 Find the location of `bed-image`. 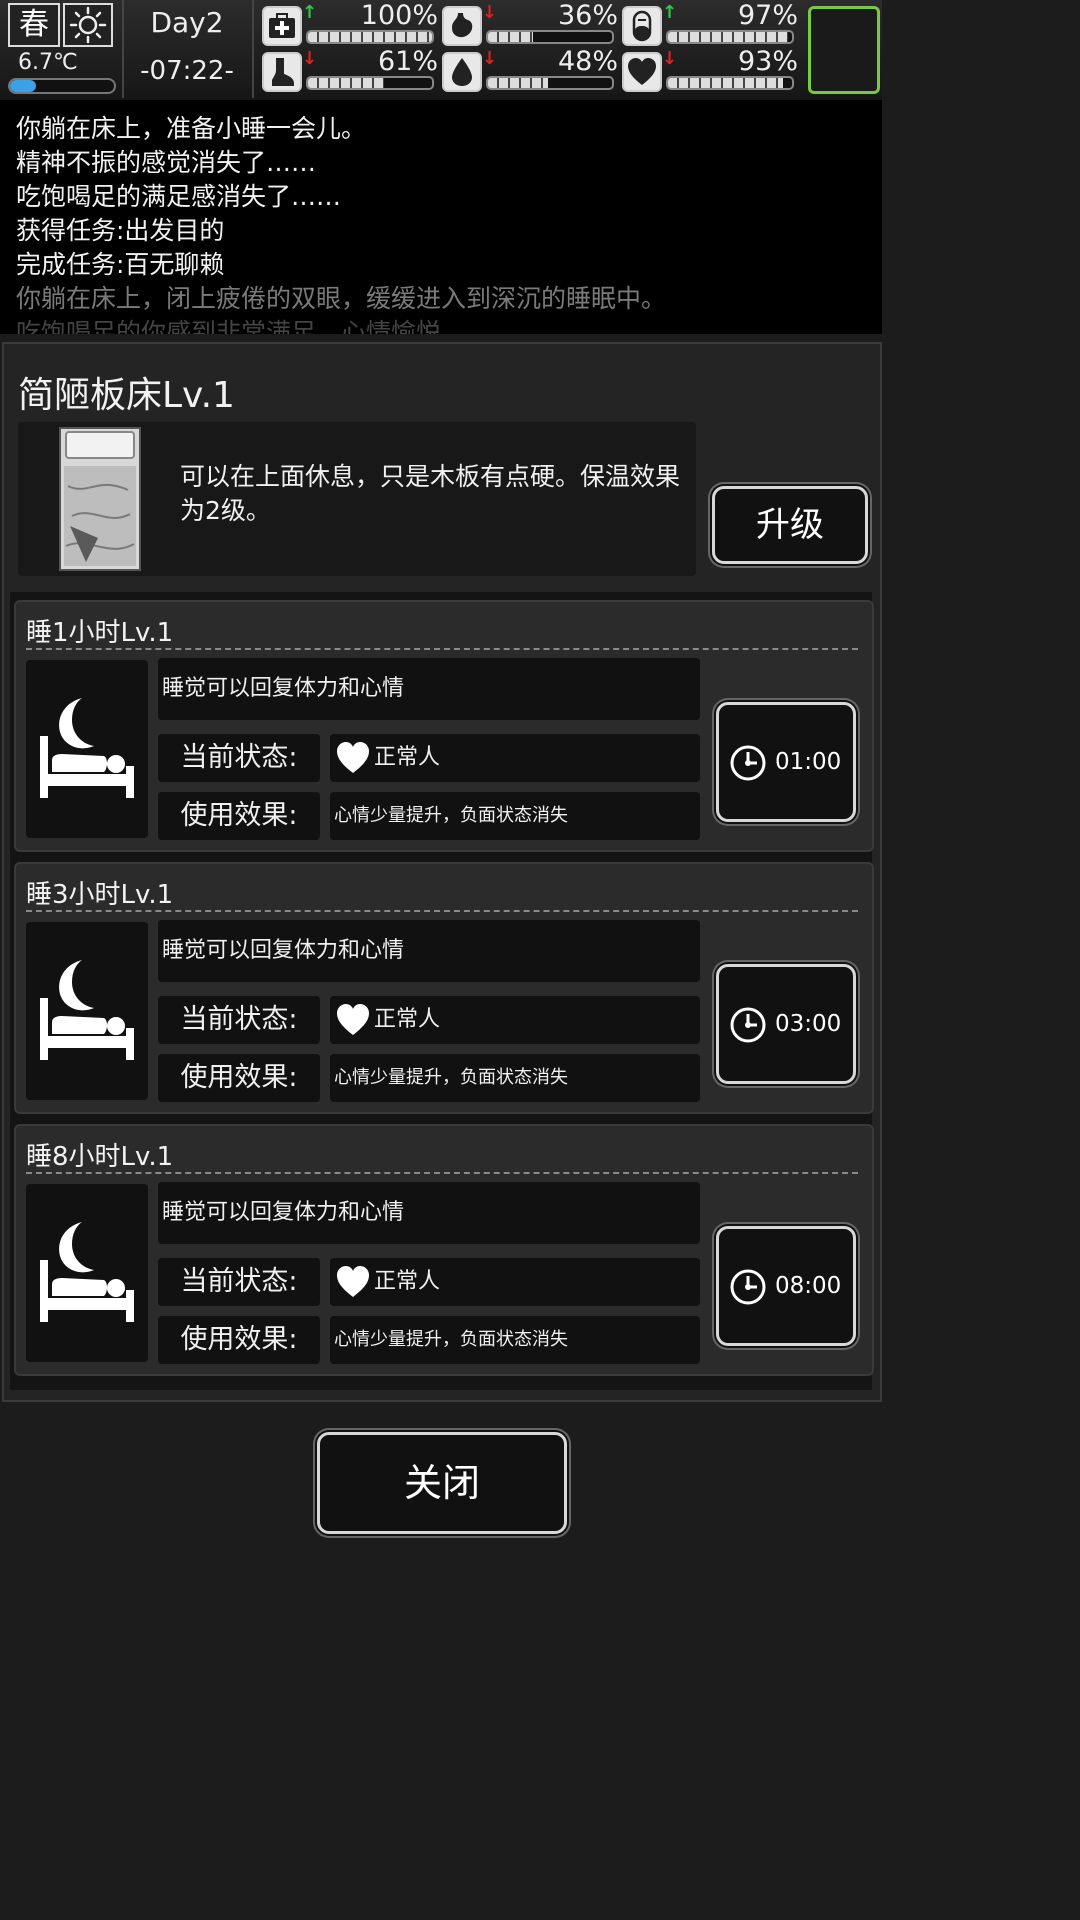

bed-image is located at coordinates (100, 499).